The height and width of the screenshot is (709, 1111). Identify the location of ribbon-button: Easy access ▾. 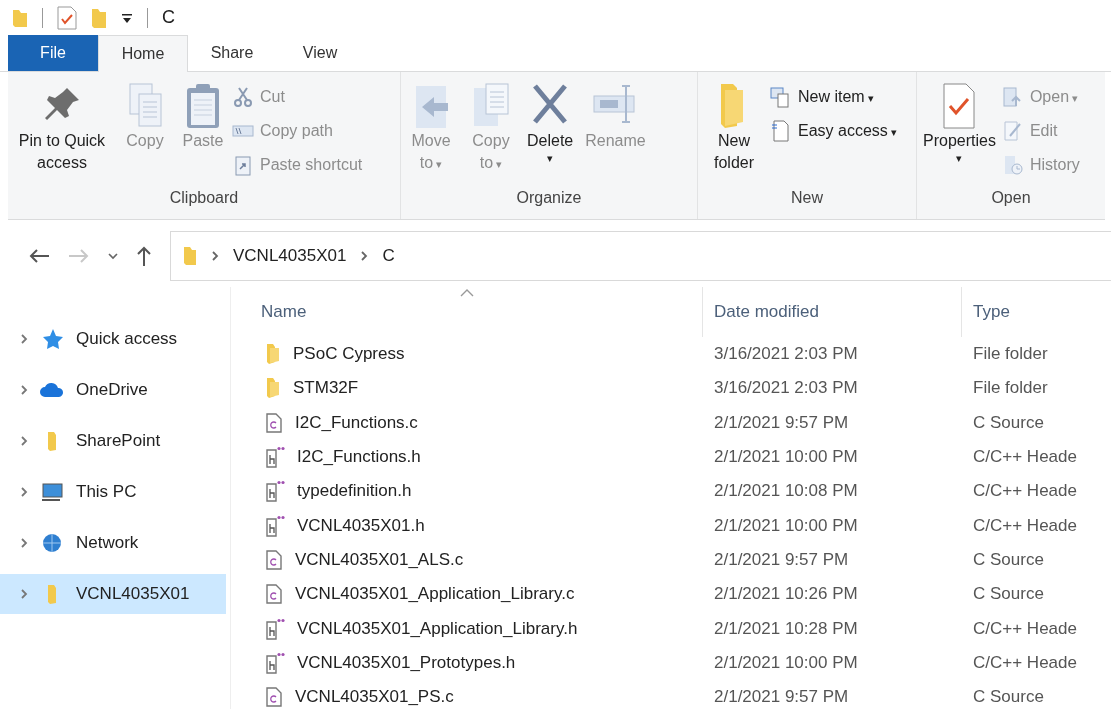
(833, 131).